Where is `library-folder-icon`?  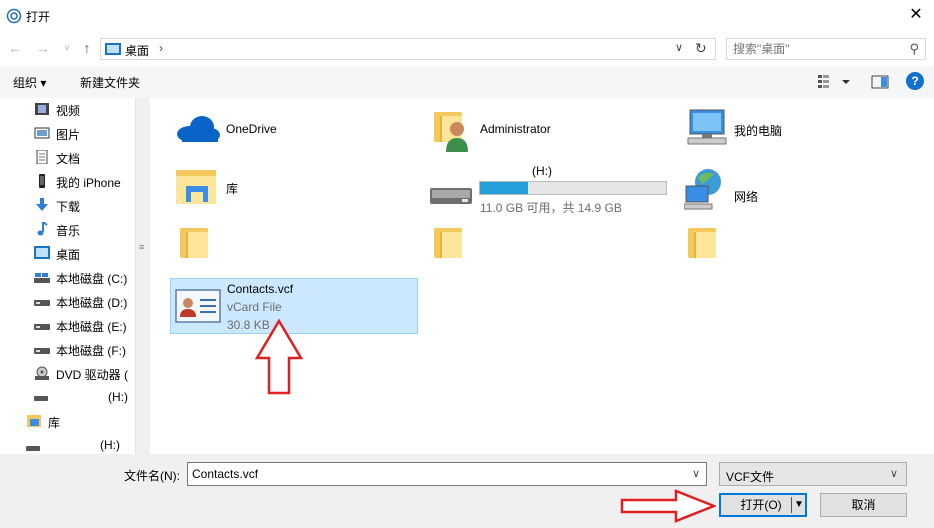
library-folder-icon is located at coordinates (196, 187).